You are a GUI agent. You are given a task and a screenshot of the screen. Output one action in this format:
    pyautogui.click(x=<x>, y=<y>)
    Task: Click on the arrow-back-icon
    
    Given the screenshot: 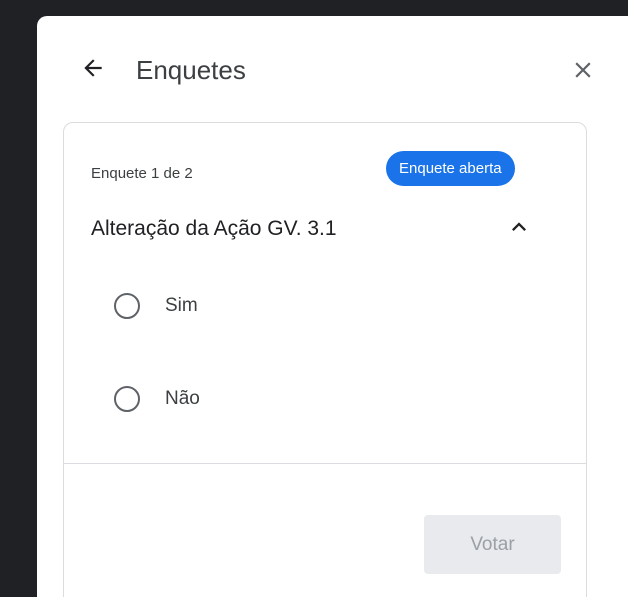 What is the action you would take?
    pyautogui.click(x=93, y=70)
    